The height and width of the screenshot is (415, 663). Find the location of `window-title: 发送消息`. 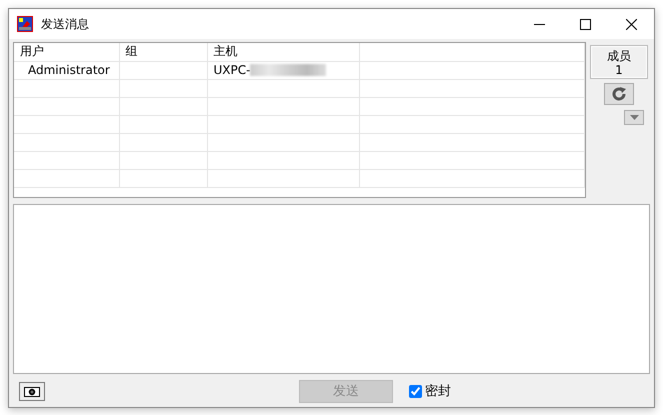

window-title: 发送消息 is located at coordinates (65, 24).